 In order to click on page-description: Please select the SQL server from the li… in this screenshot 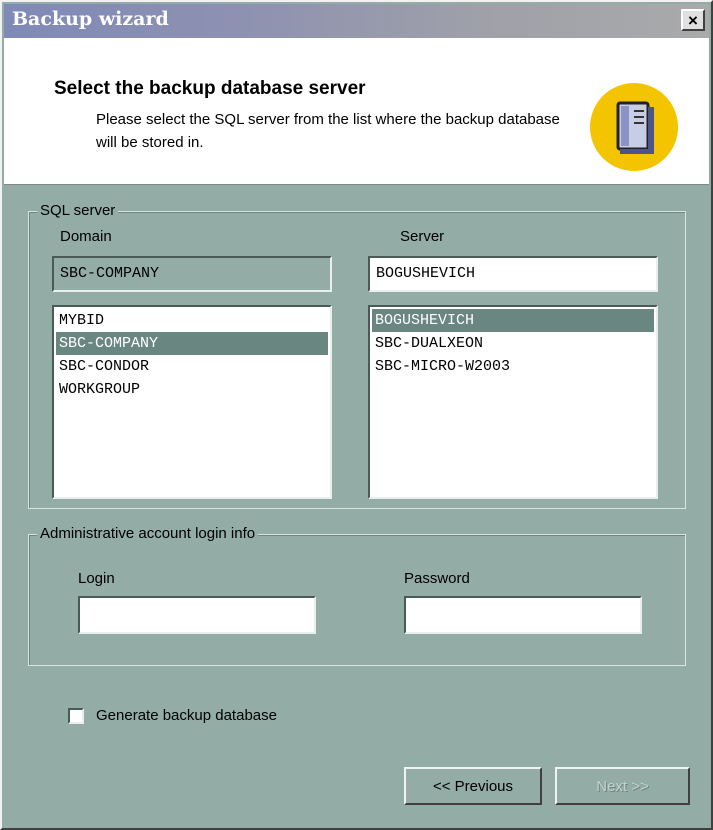, I will do `click(328, 131)`.